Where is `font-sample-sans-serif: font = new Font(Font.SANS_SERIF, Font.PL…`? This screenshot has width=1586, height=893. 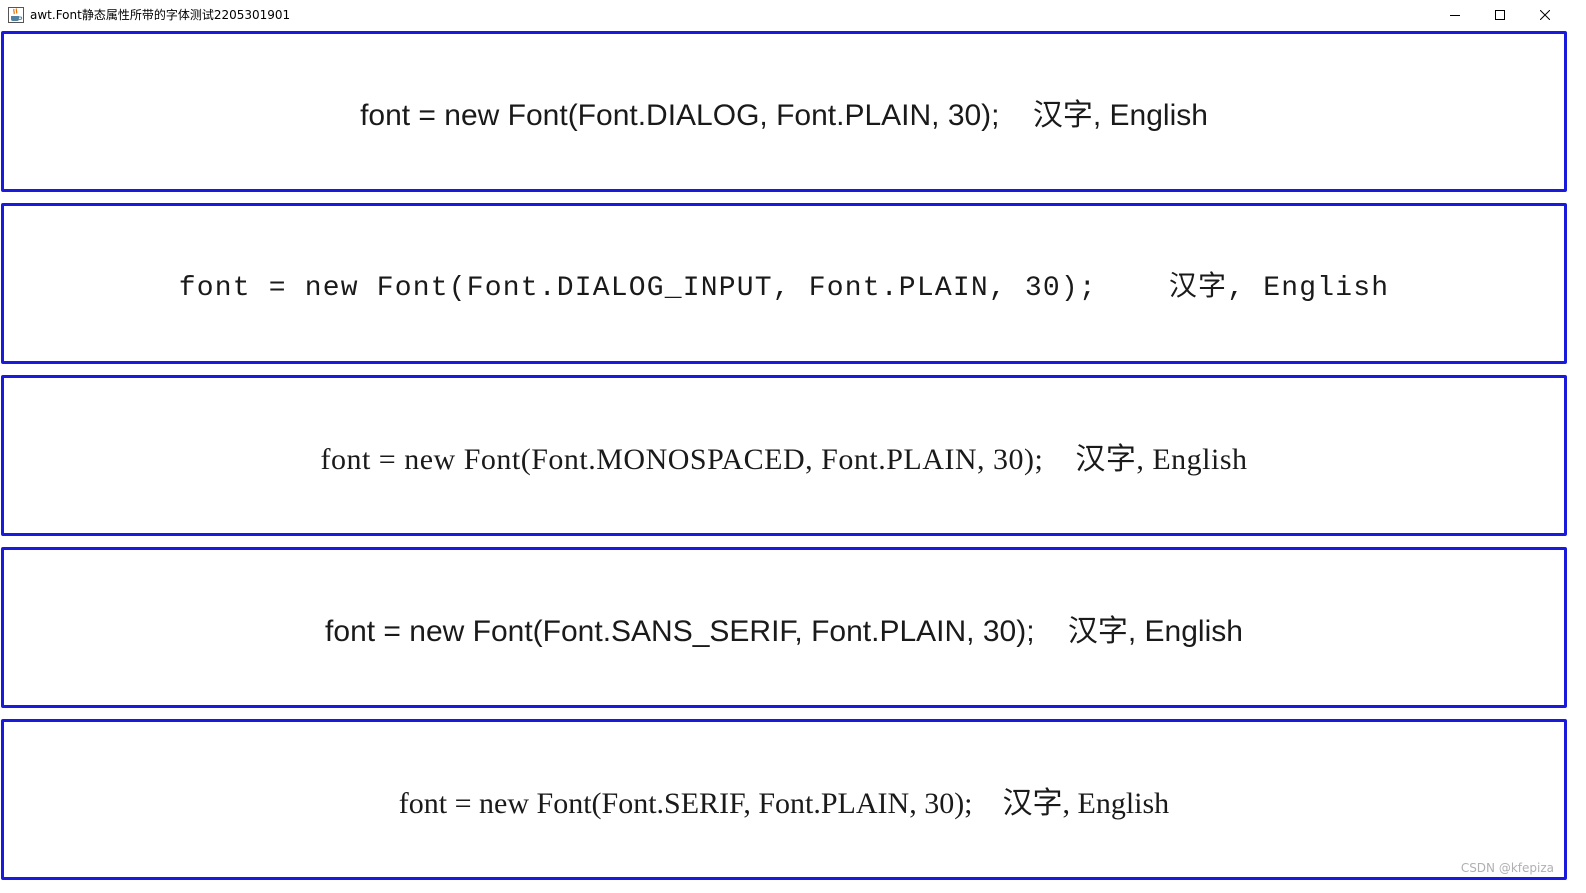 font-sample-sans-serif: font = new Font(Font.SANS_SERIF, Font.PL… is located at coordinates (784, 631).